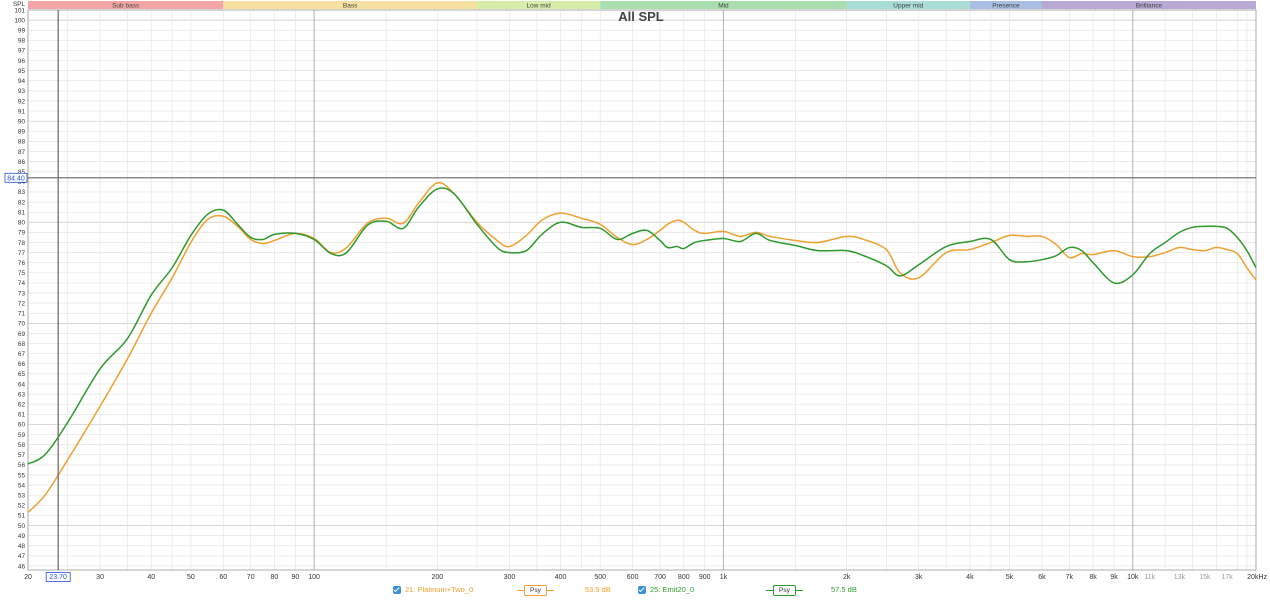 This screenshot has height=600, width=1270. Describe the element at coordinates (22, 546) in the screenshot. I see `y-tick-label: 48` at that location.